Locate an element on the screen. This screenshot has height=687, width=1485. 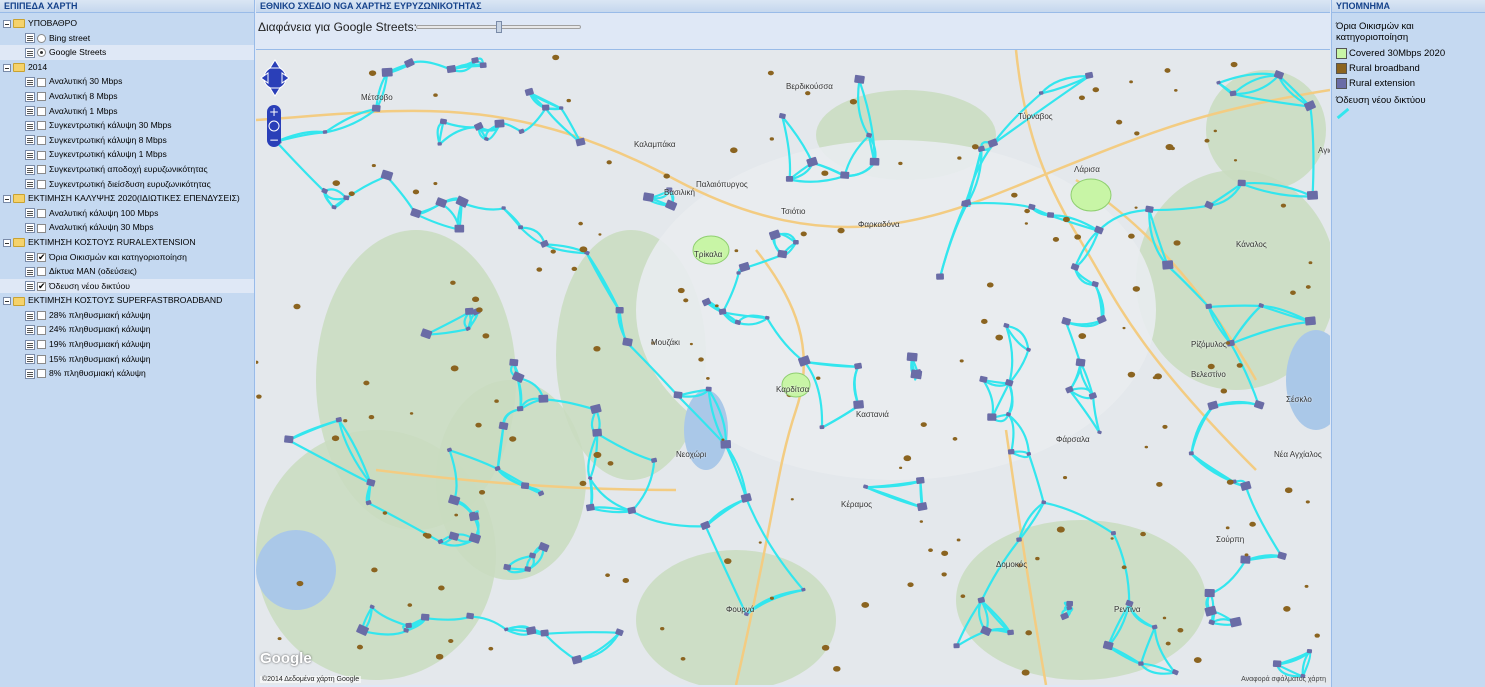
town-label: Κάναλος is located at coordinates (1251, 244).